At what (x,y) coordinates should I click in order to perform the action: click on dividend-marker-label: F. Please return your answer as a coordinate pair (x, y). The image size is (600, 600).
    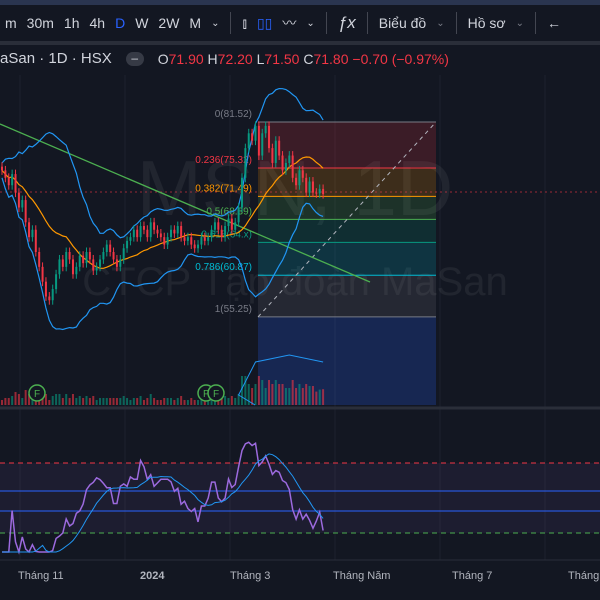
    Looking at the image, I should click on (216, 394).